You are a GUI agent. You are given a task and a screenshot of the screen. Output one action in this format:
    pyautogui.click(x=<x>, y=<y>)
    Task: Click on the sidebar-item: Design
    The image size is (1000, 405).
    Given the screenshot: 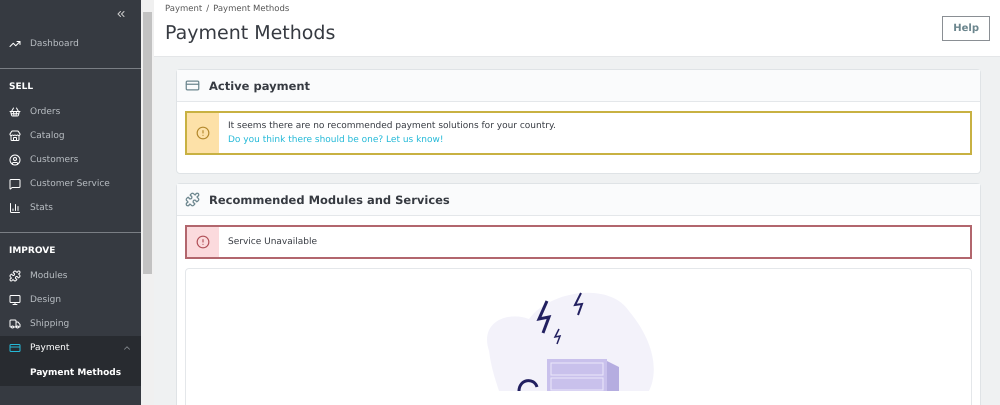 What is the action you would take?
    pyautogui.click(x=70, y=300)
    